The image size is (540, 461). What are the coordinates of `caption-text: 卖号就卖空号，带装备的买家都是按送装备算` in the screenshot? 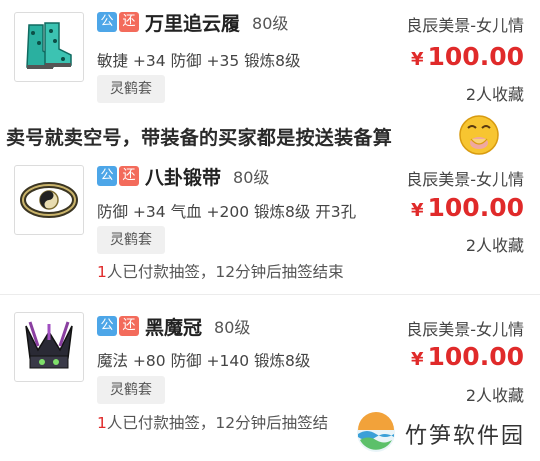 It's located at (199, 138).